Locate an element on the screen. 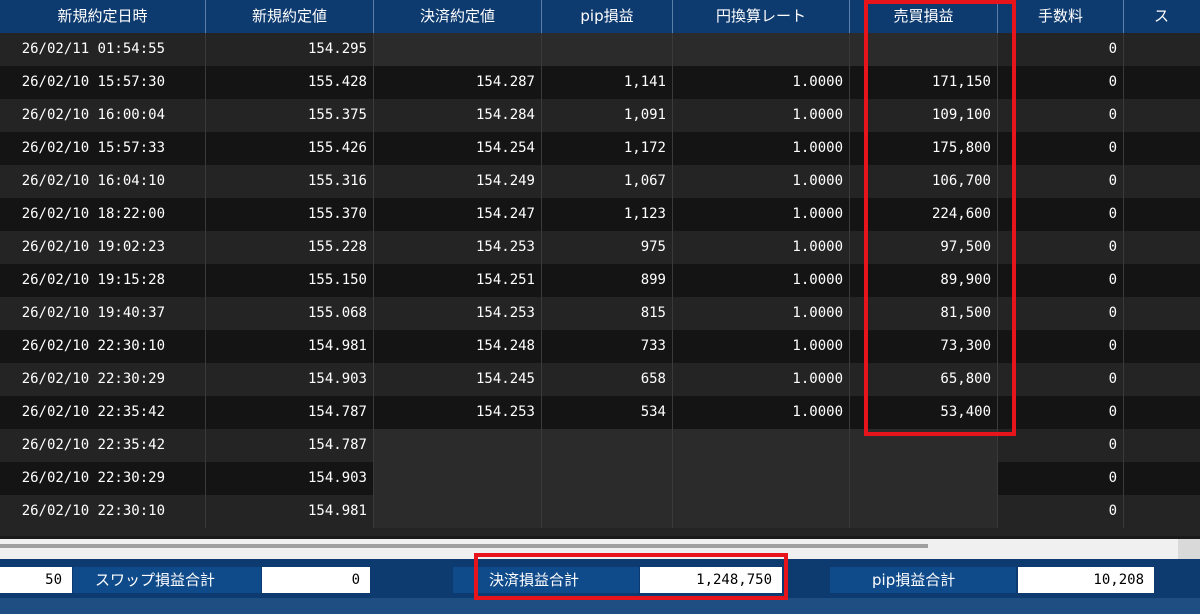 This screenshot has height=614, width=1200. settled-total-label: 決済損益合計 is located at coordinates (546, 580).